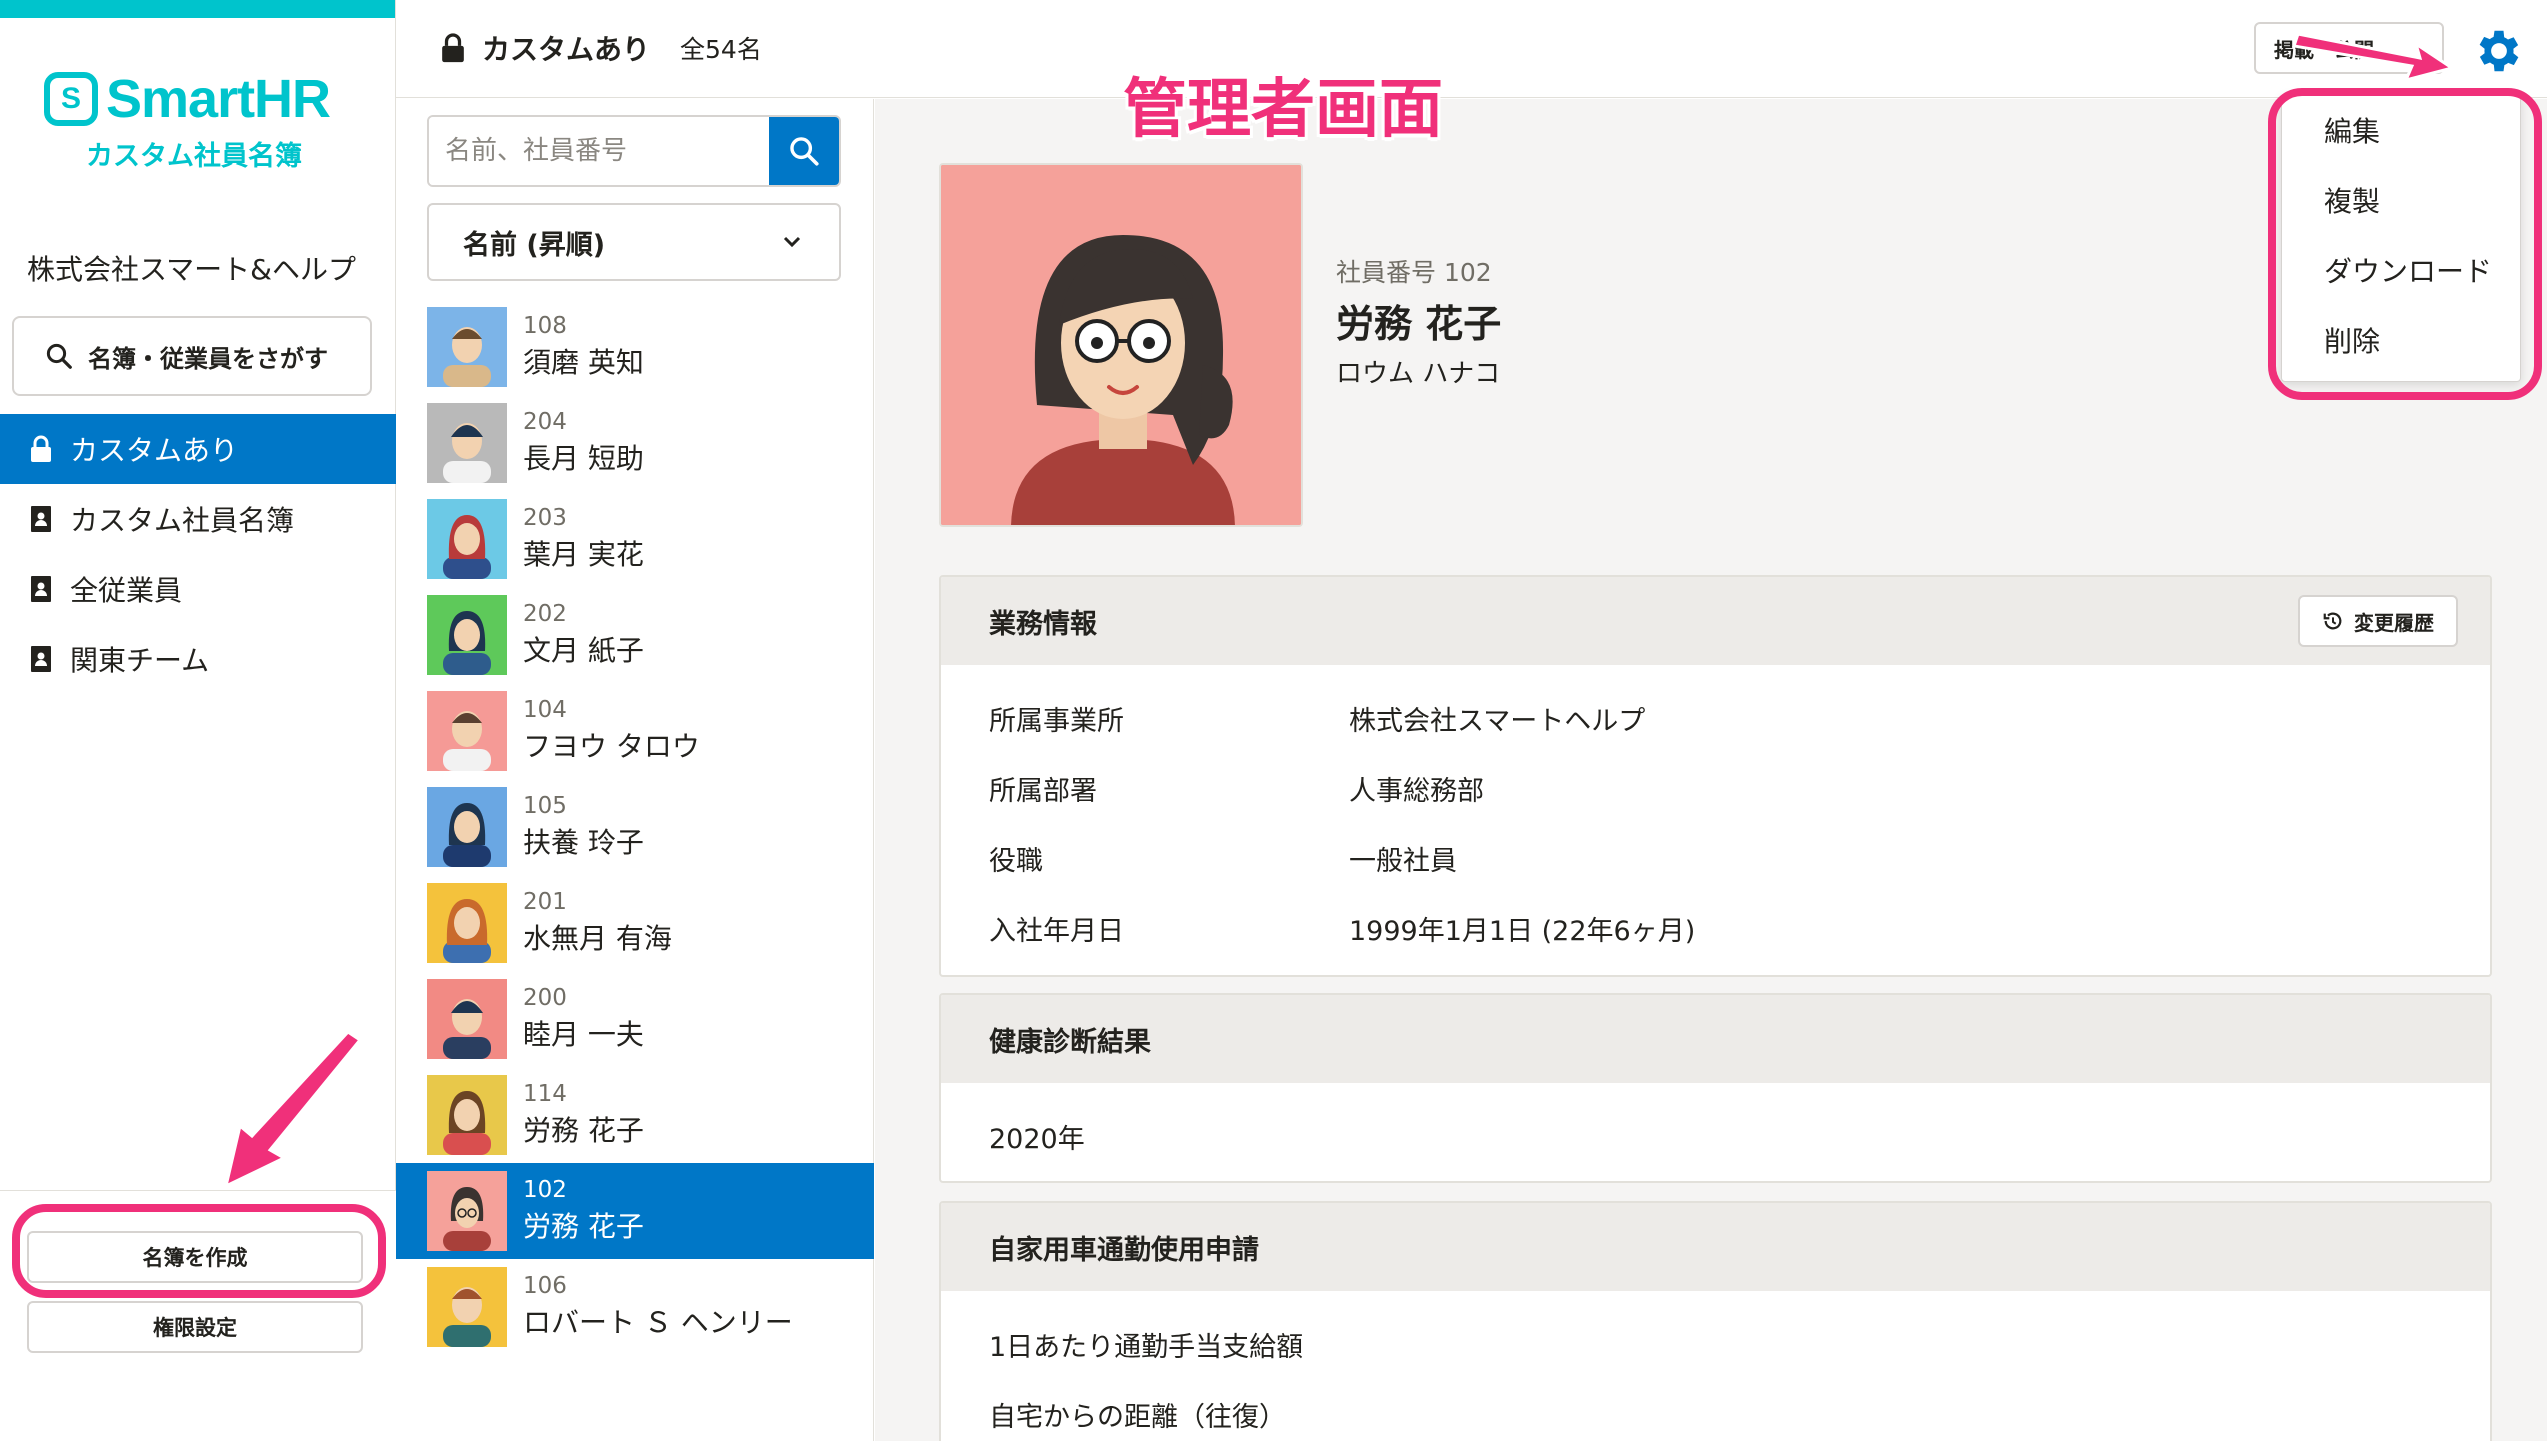  What do you see at coordinates (71, 99) in the screenshot?
I see `smarthr-logo-icon` at bounding box center [71, 99].